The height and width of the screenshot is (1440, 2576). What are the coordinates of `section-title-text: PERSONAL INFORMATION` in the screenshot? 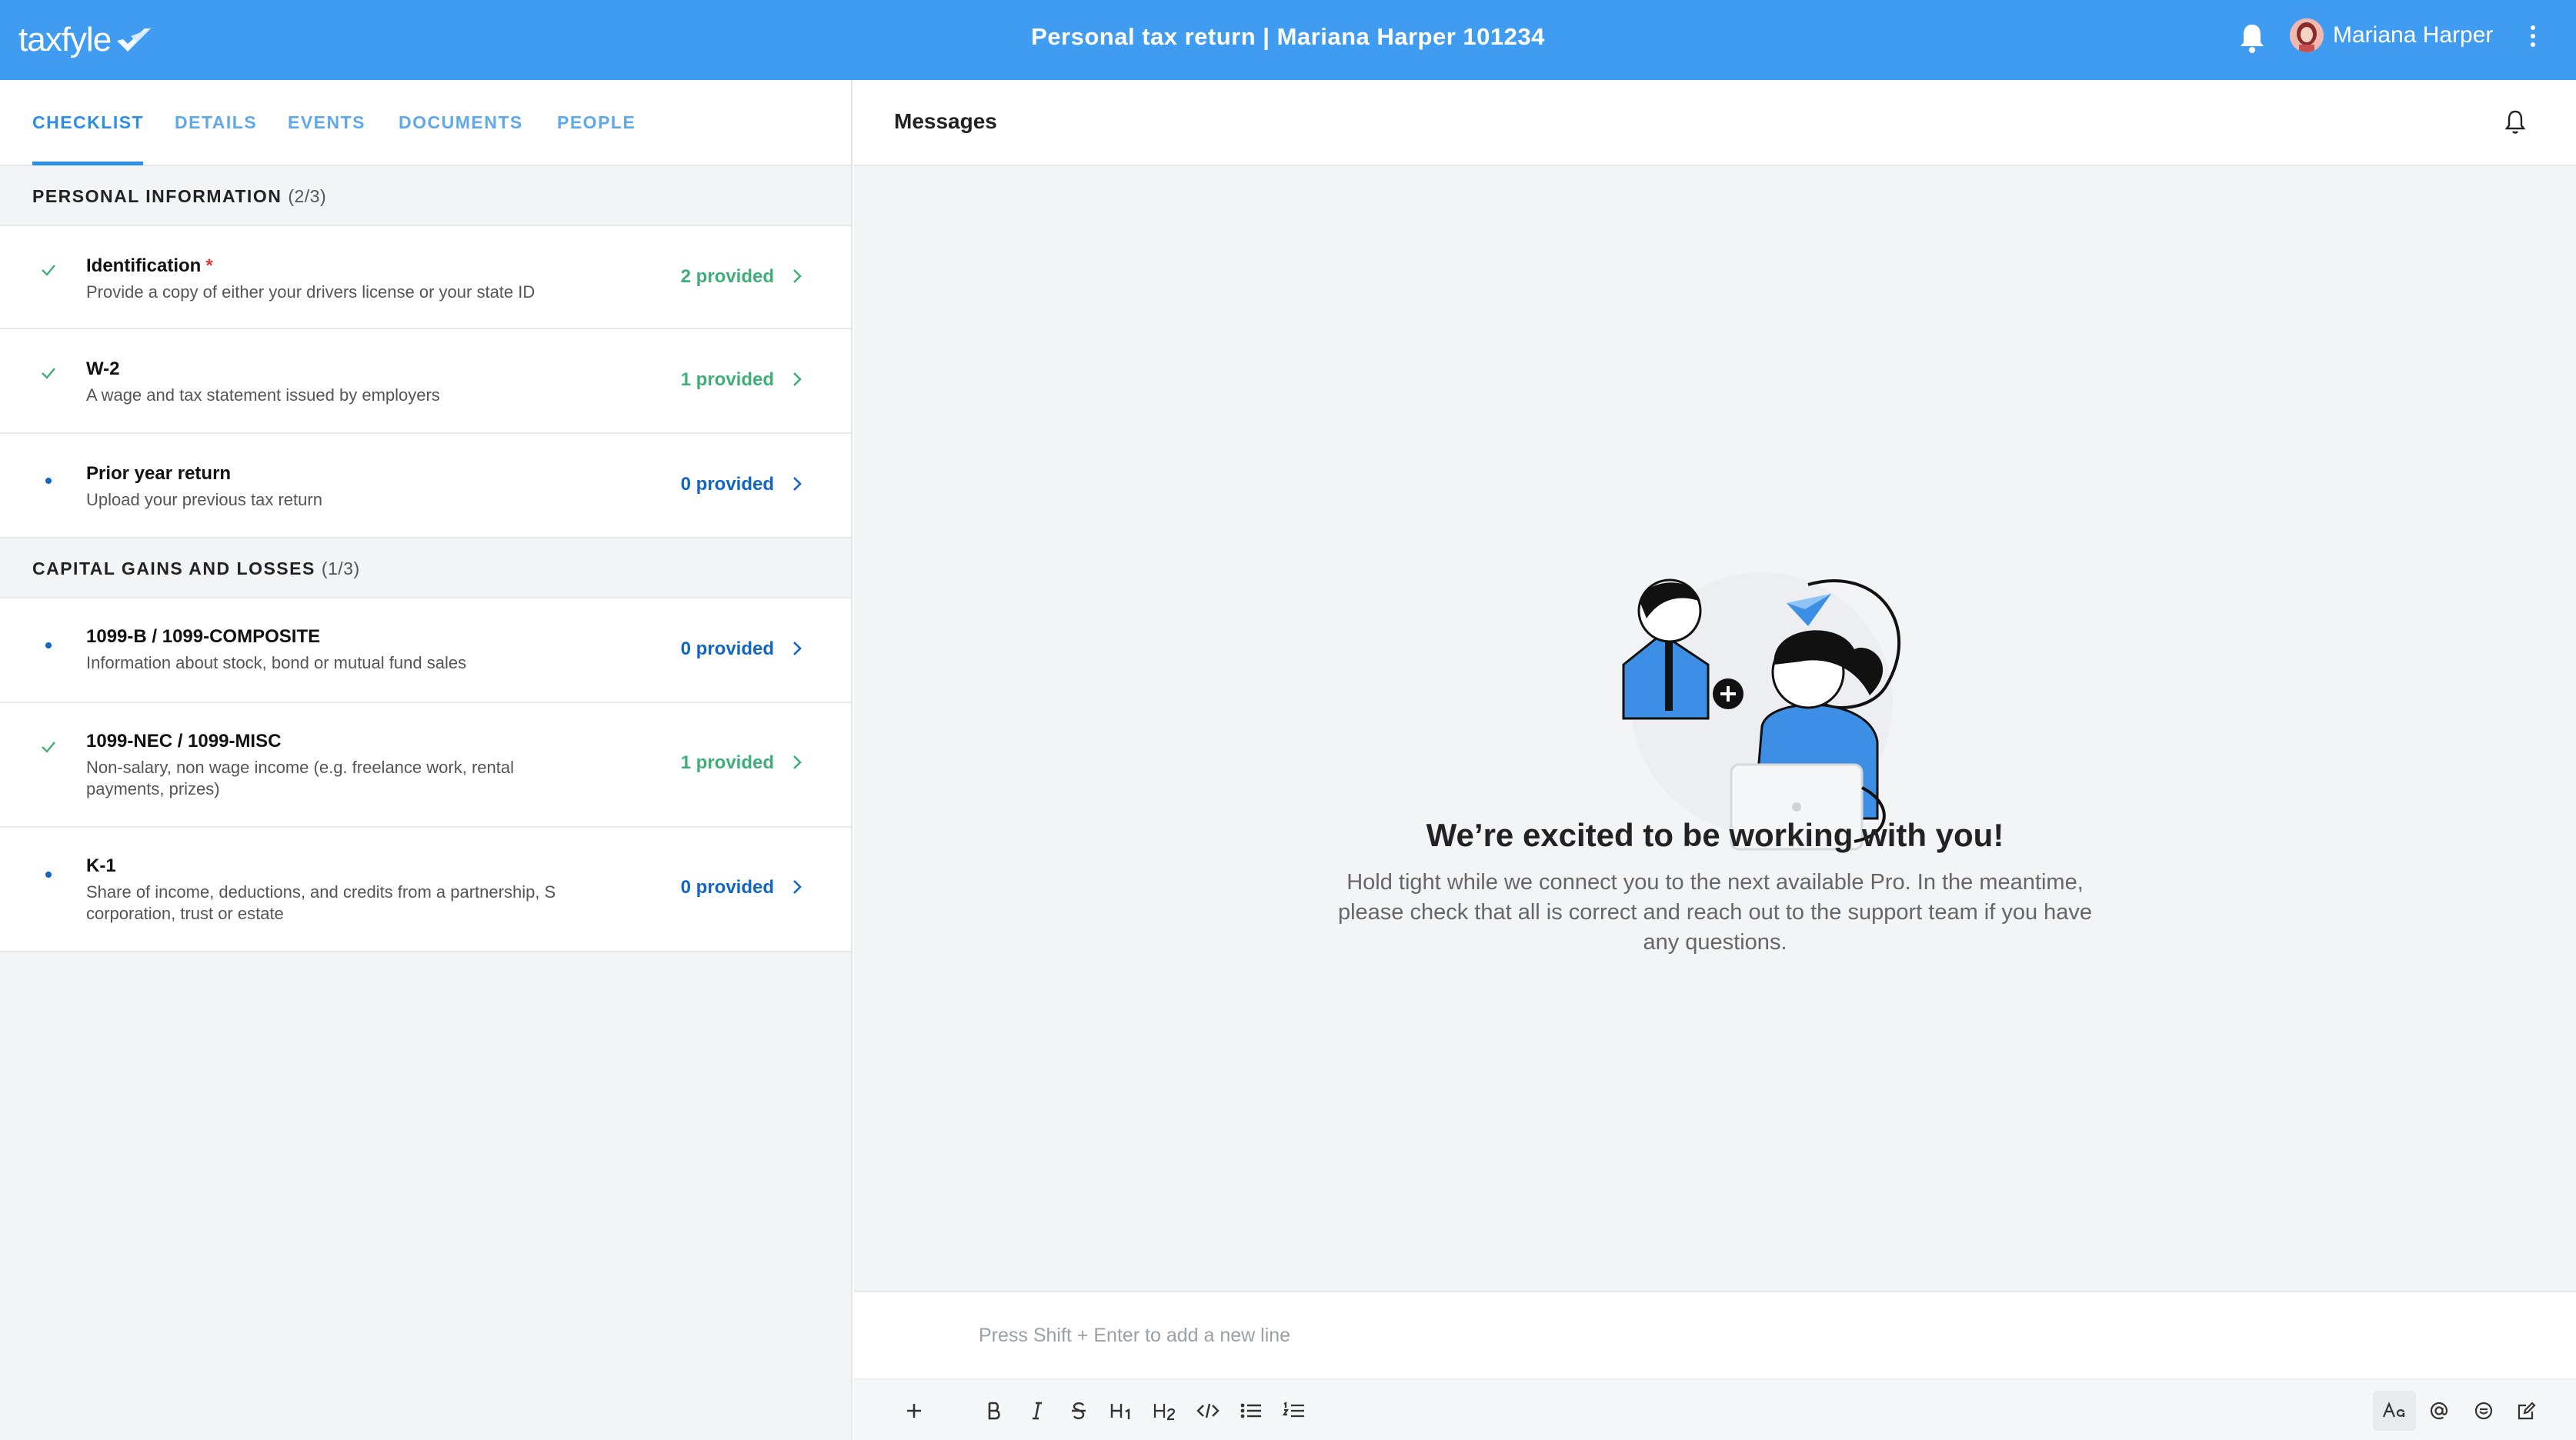 It's located at (157, 196).